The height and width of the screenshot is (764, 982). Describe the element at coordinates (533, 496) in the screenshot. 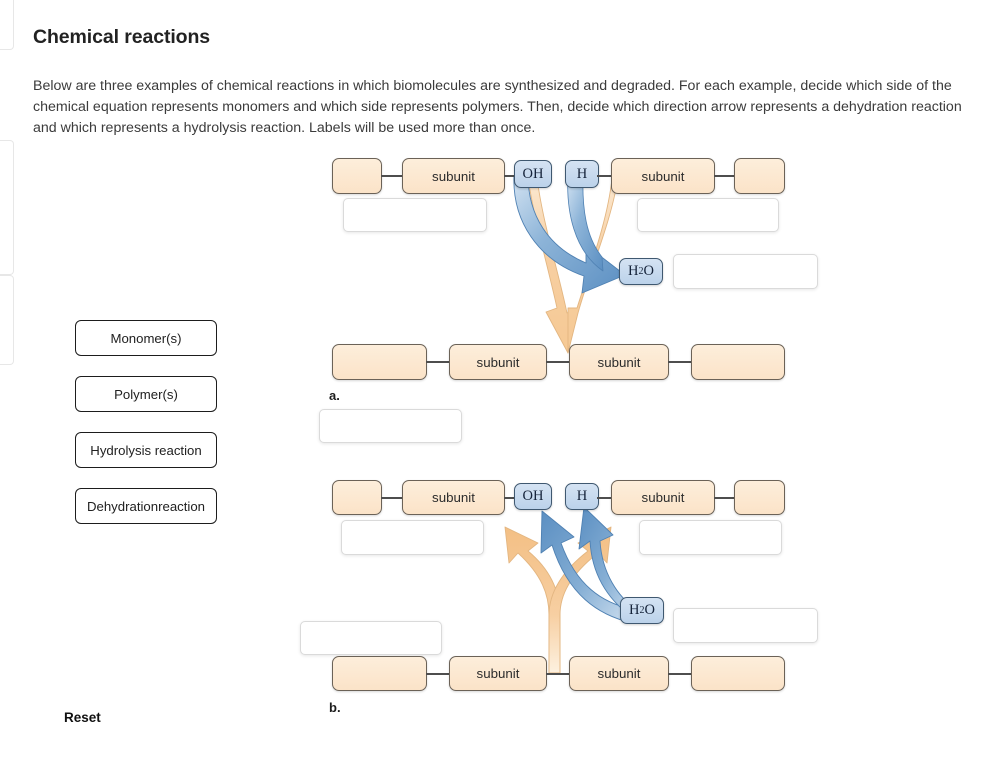

I see `diagram-b-oh-group: OH` at that location.